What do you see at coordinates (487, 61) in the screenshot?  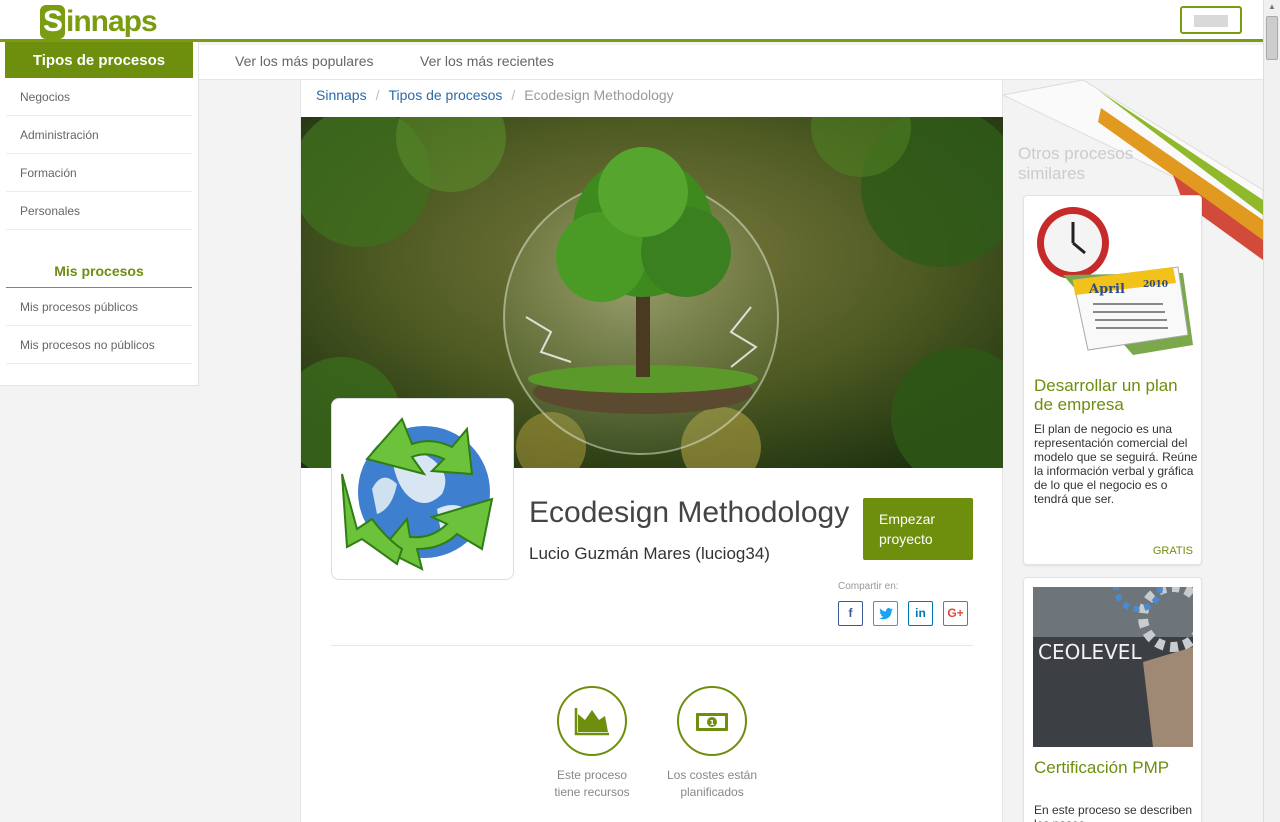 I see `tab-mas-recientes: Ver los más recientes` at bounding box center [487, 61].